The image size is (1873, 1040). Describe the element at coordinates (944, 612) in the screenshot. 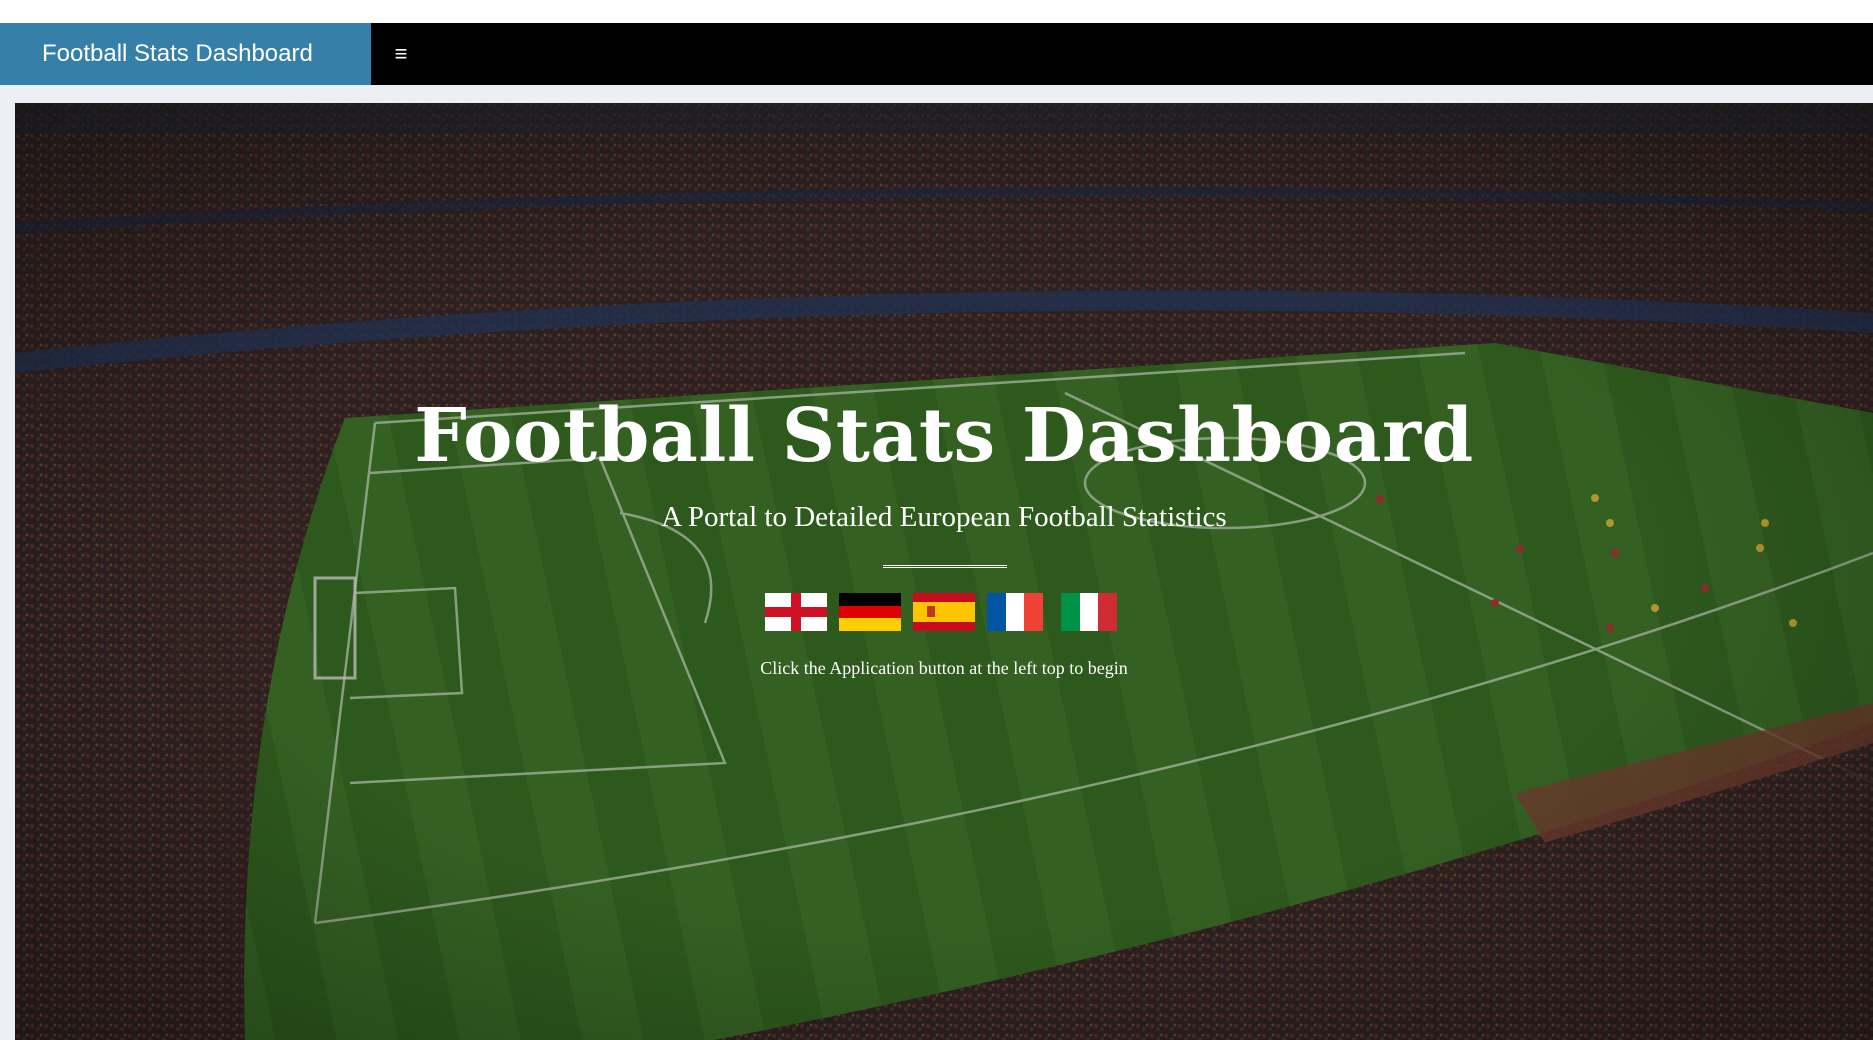

I see `spain-flag-icon` at that location.